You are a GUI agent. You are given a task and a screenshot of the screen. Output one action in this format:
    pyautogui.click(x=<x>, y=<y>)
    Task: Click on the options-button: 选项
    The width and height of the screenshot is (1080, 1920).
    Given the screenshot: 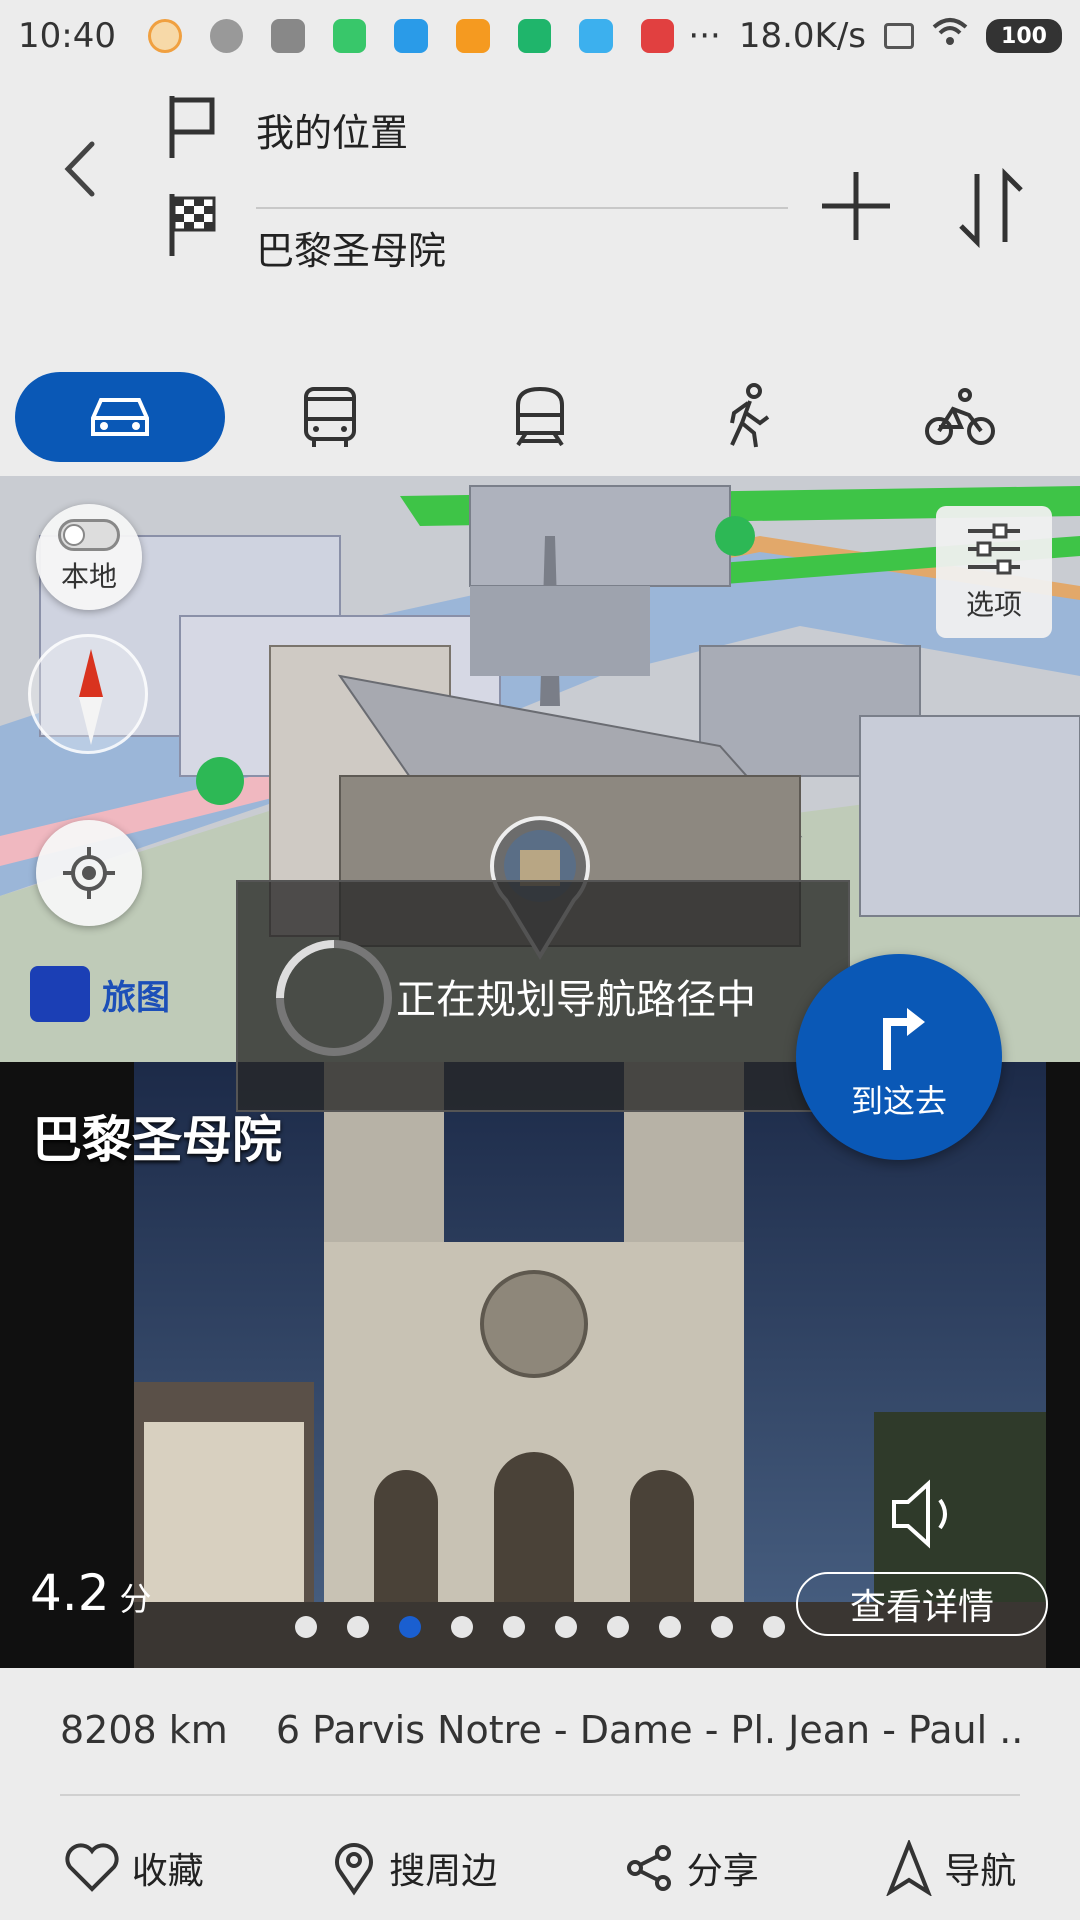 What is the action you would take?
    pyautogui.click(x=994, y=572)
    